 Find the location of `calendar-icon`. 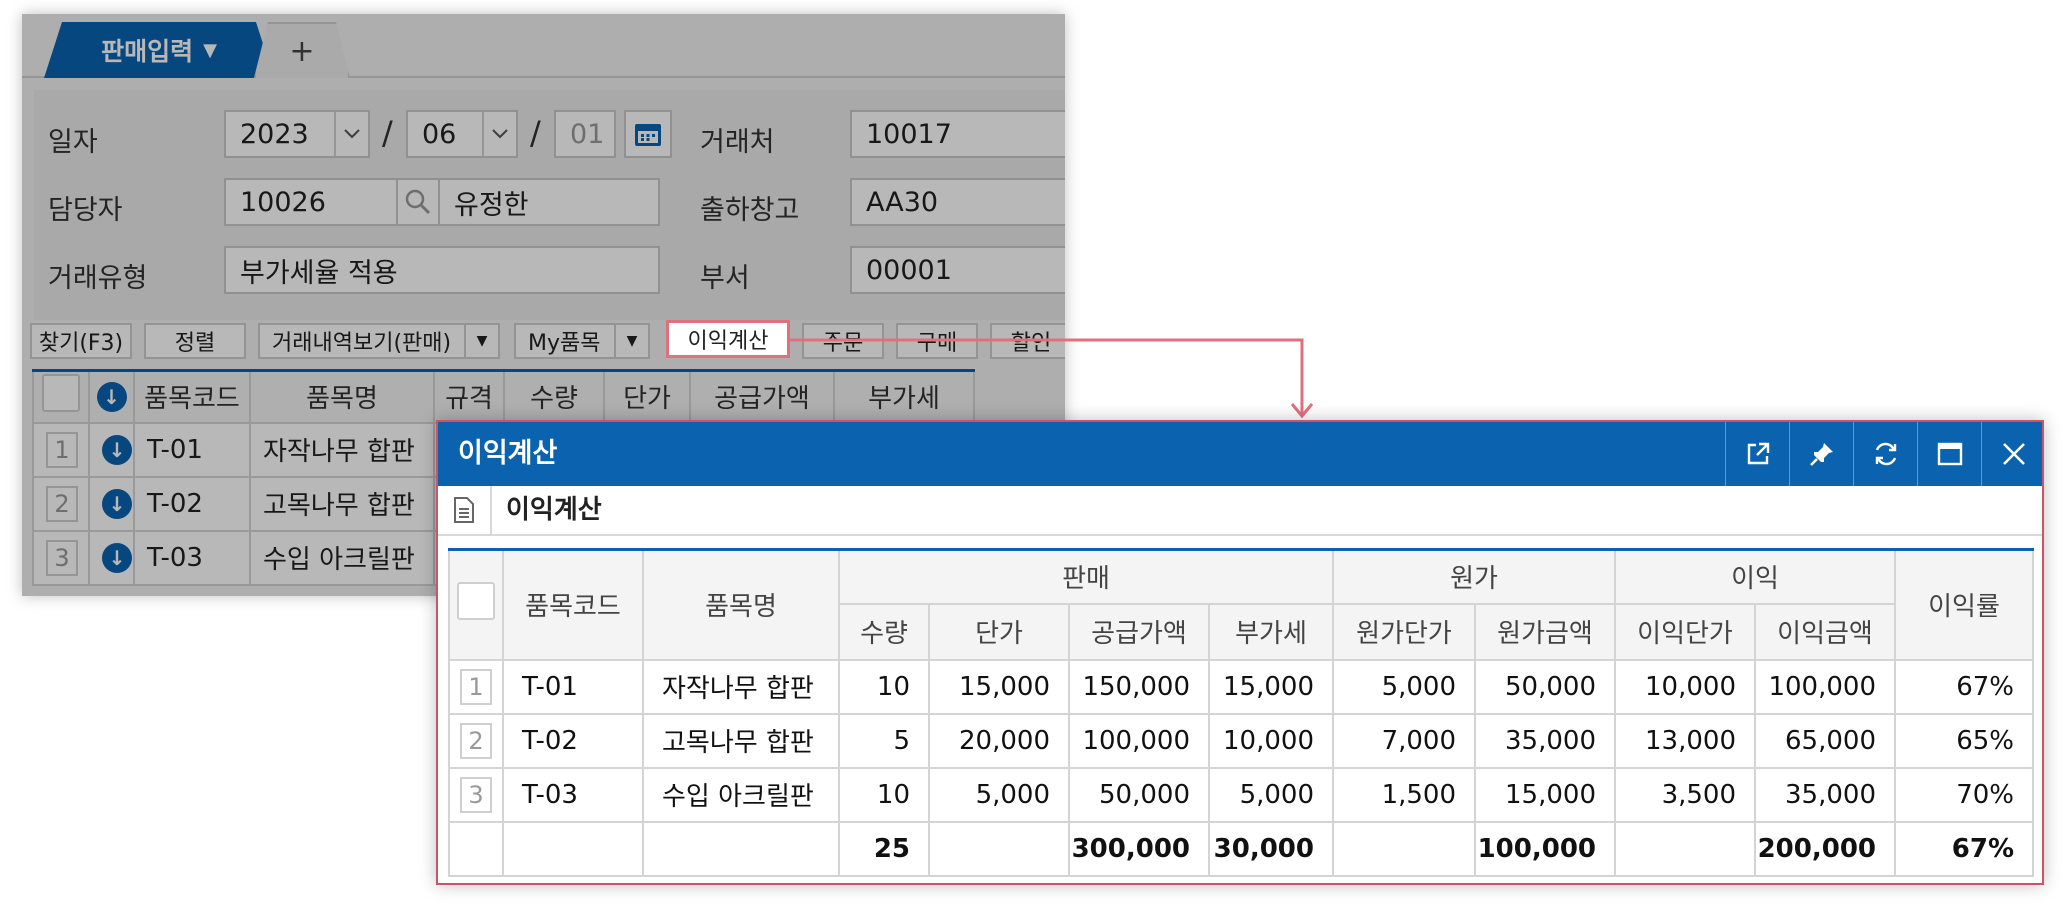

calendar-icon is located at coordinates (648, 134).